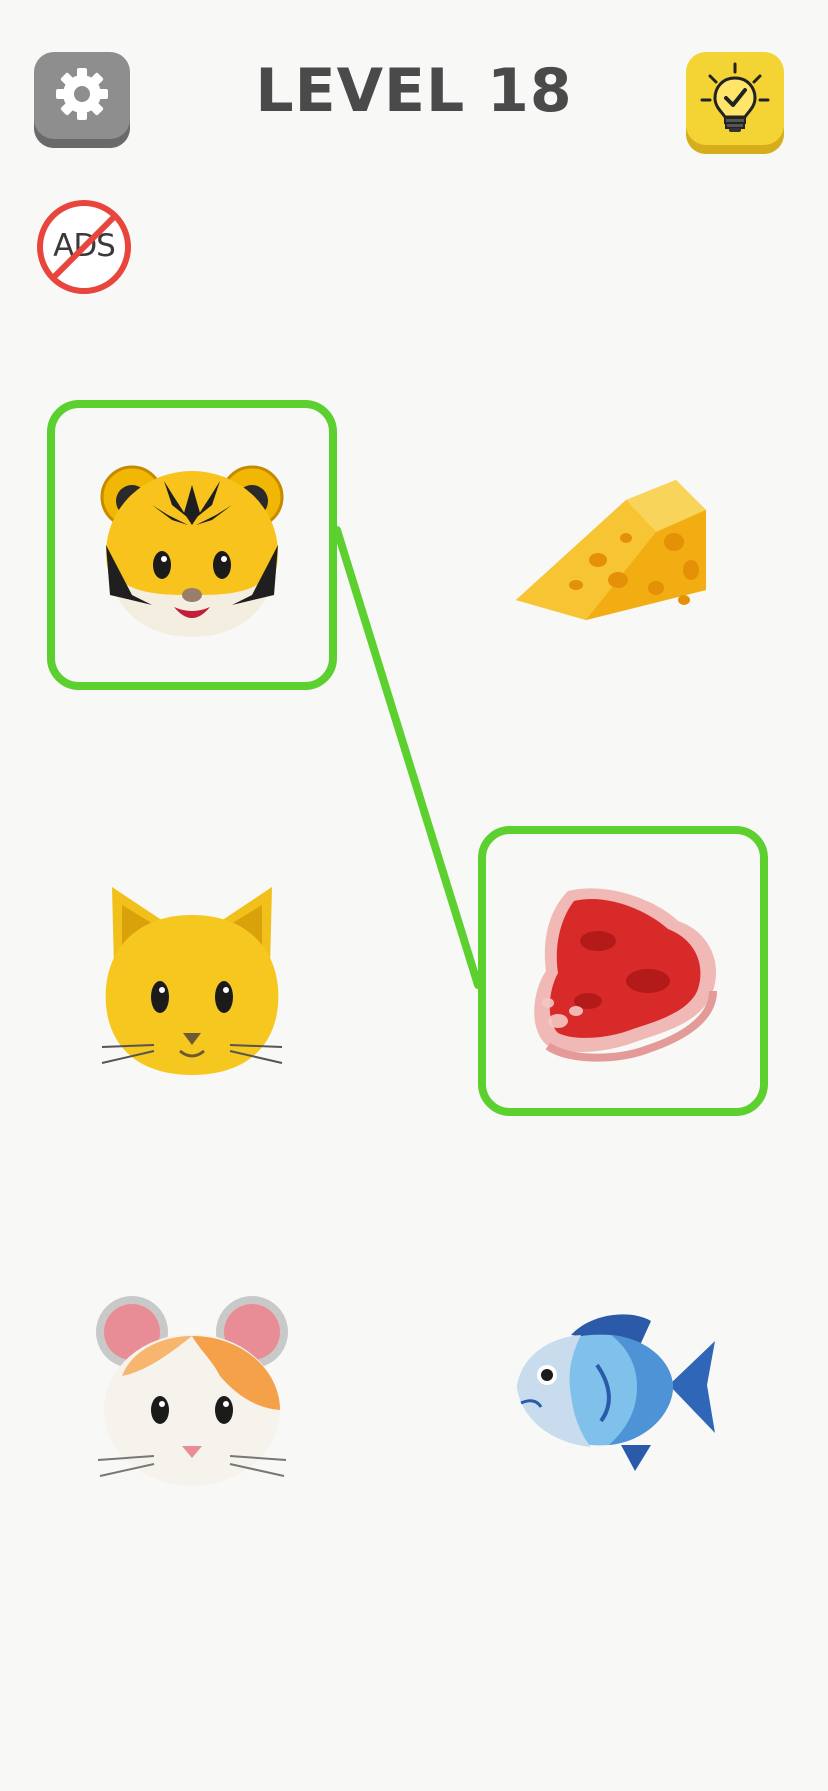 The height and width of the screenshot is (1791, 828). I want to click on tile-fish, so click(611, 1385).